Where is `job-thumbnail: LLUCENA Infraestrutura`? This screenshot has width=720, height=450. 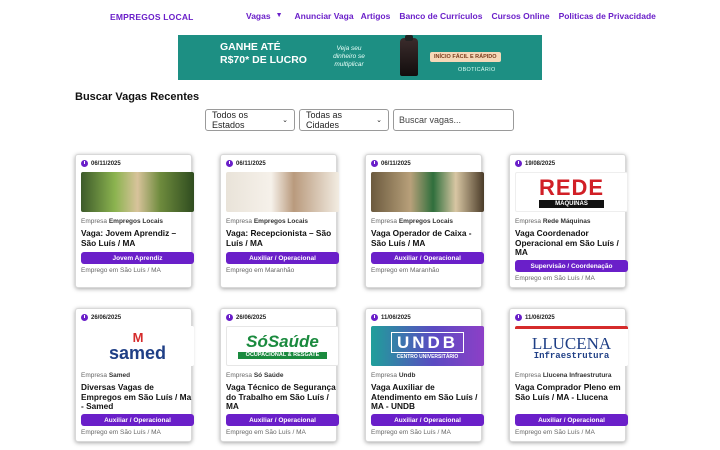
job-thumbnail: LLUCENA Infraestrutura is located at coordinates (571, 346).